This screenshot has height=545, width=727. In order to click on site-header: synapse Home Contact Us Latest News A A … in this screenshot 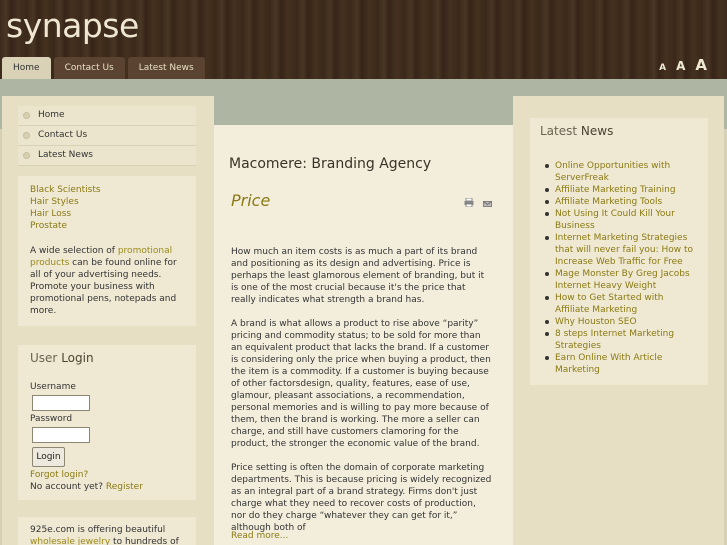, I will do `click(363, 39)`.